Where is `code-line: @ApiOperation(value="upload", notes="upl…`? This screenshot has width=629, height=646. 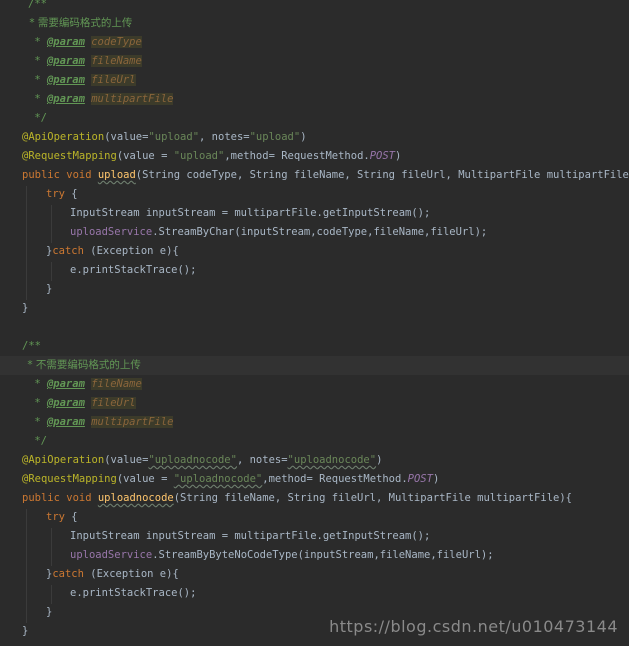 code-line: @ApiOperation(value="upload", notes="upl… is located at coordinates (164, 137).